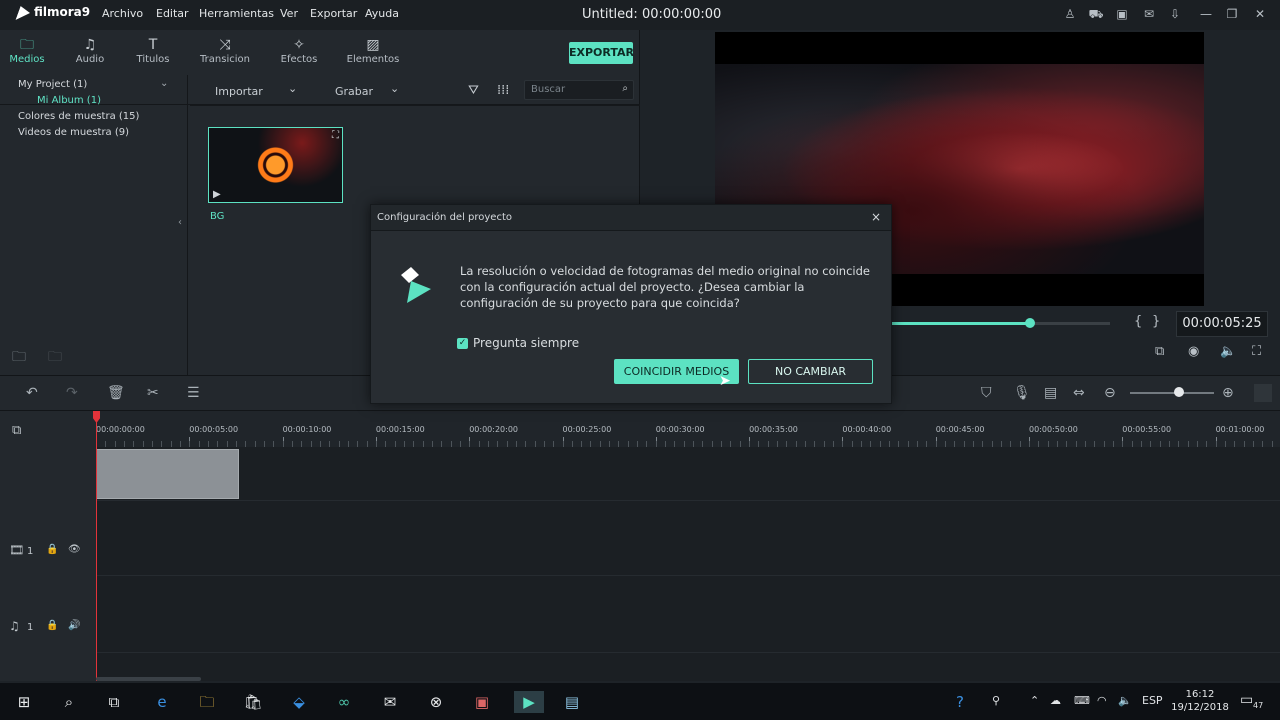 This screenshot has width=1280, height=720. What do you see at coordinates (373, 50) in the screenshot?
I see `tab-elementos: ▨ Elementos` at bounding box center [373, 50].